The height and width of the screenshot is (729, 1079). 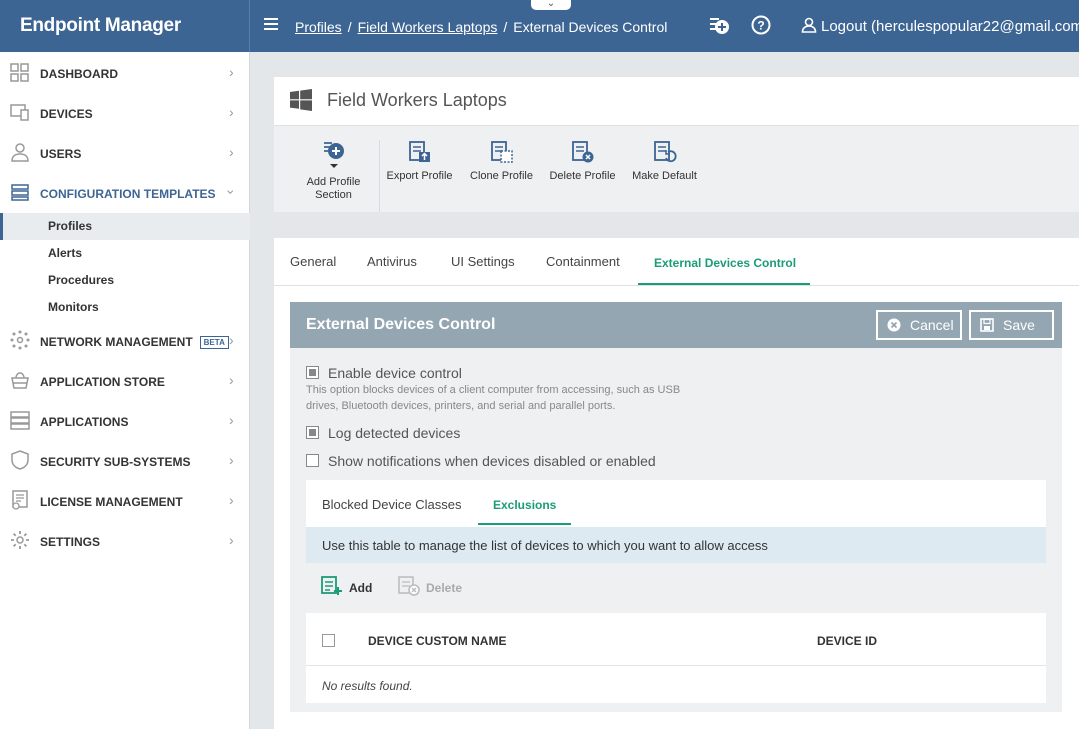 I want to click on sidebar-subitem-monitors: Monitors, so click(x=125, y=307).